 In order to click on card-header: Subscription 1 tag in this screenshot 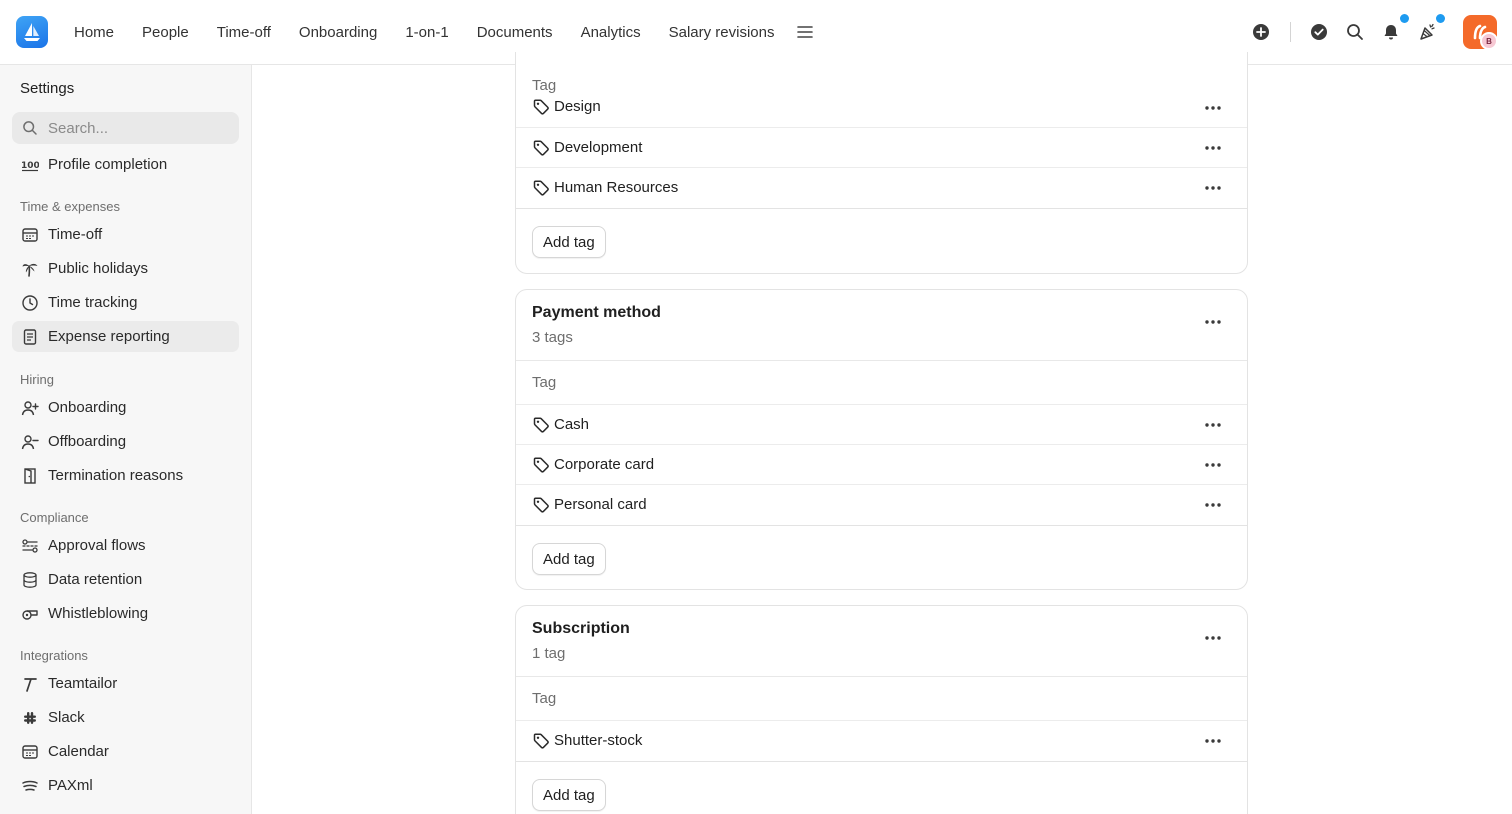, I will do `click(881, 641)`.